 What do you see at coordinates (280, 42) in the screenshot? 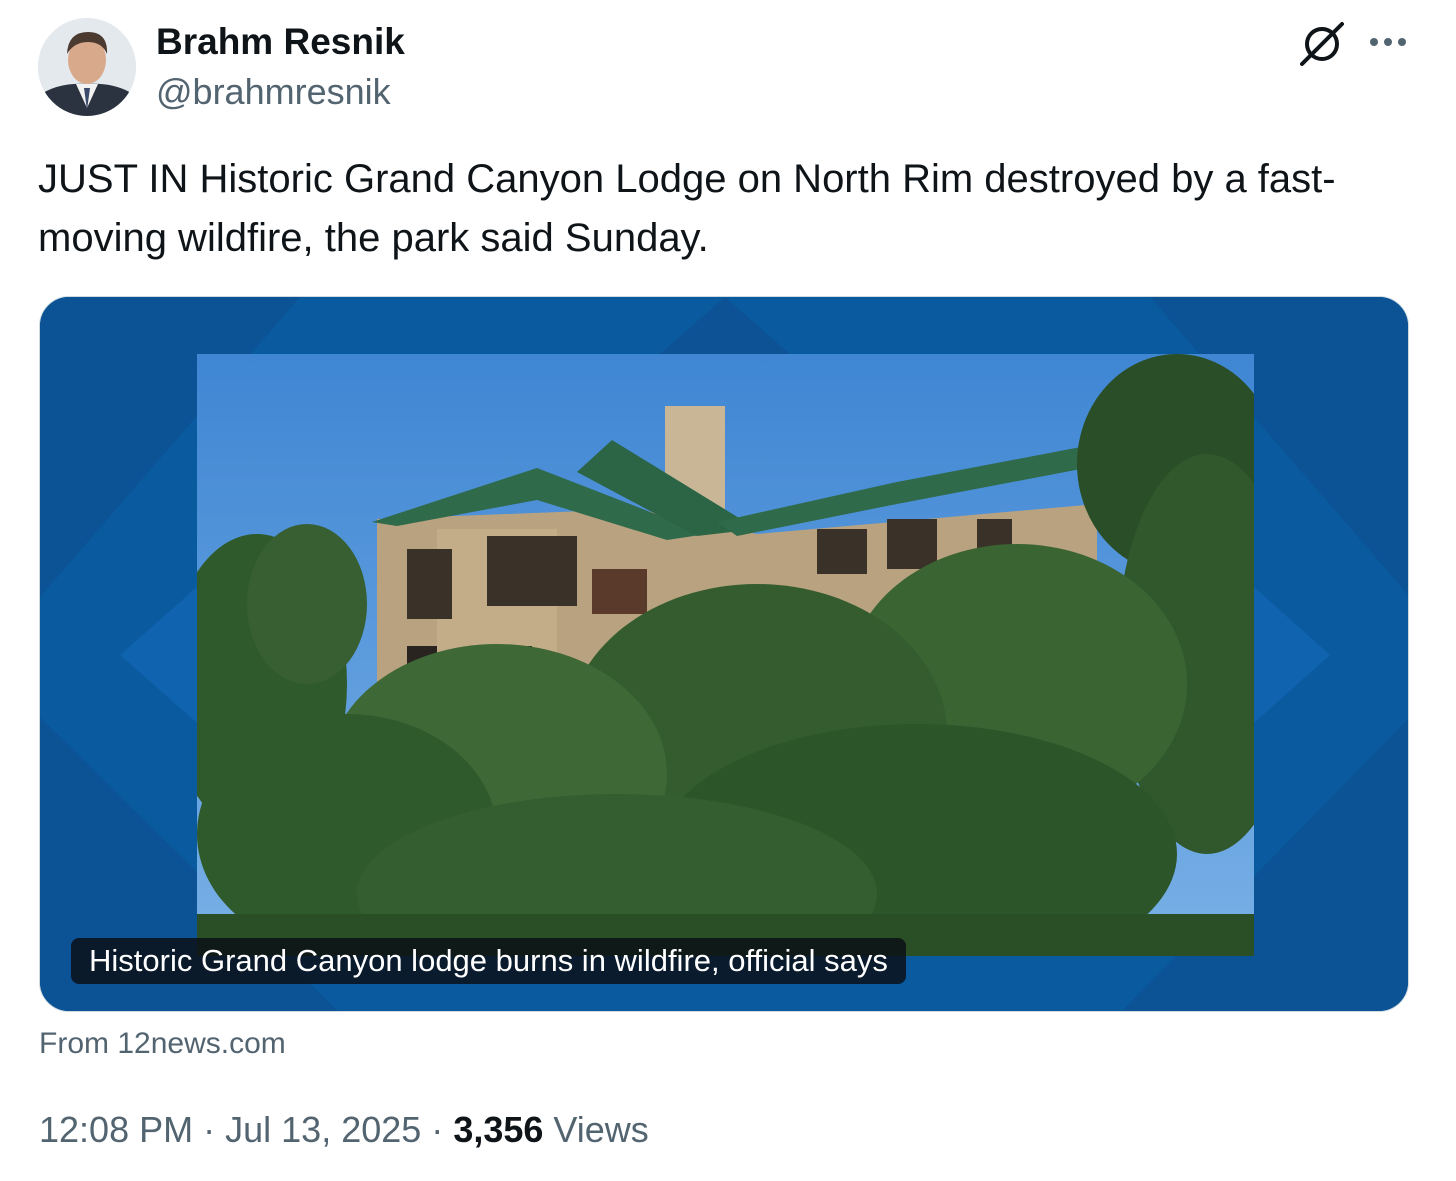
I see `author-display-name: Brahm Resnik` at bounding box center [280, 42].